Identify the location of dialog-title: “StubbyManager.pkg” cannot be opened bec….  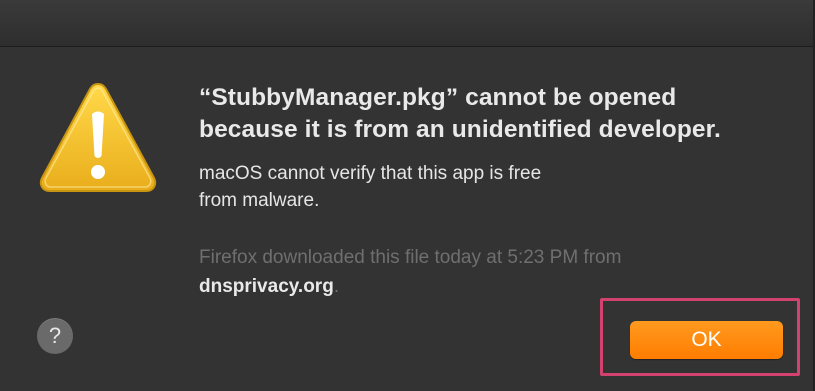
(499, 114).